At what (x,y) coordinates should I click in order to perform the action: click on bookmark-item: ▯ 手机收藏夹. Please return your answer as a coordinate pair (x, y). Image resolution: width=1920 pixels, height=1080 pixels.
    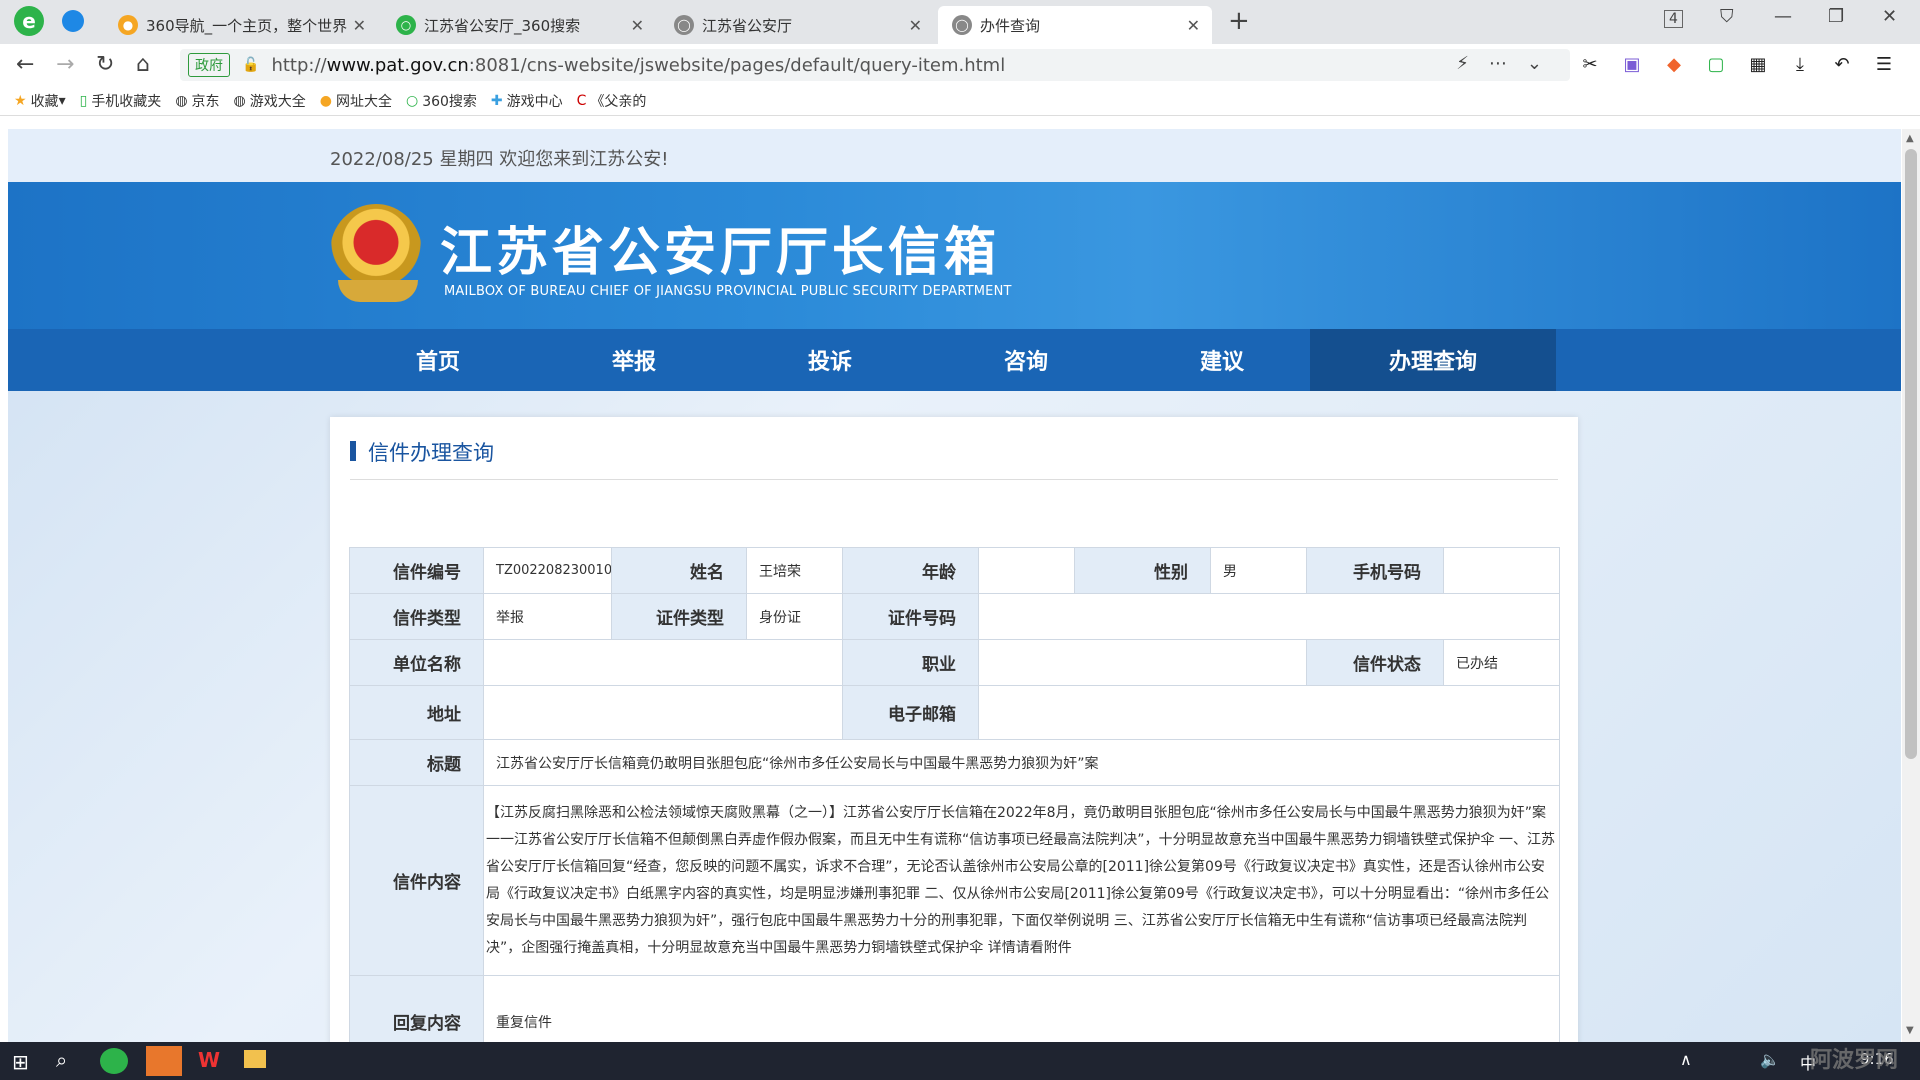
    Looking at the image, I should click on (121, 101).